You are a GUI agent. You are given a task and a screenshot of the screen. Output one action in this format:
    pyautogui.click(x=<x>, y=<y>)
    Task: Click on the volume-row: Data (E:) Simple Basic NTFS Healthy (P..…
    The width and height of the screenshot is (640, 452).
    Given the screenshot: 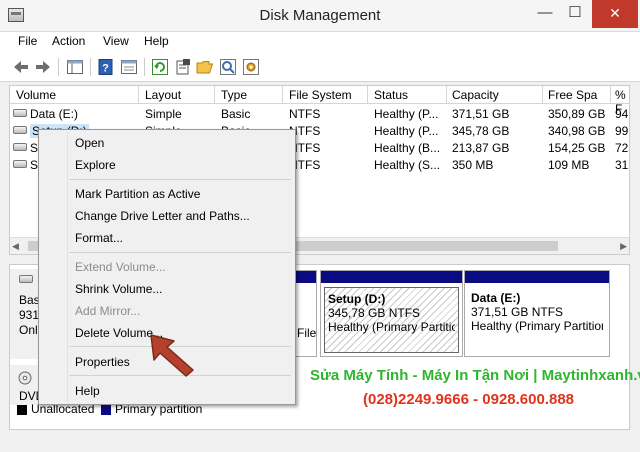 What is the action you would take?
    pyautogui.click(x=319, y=113)
    